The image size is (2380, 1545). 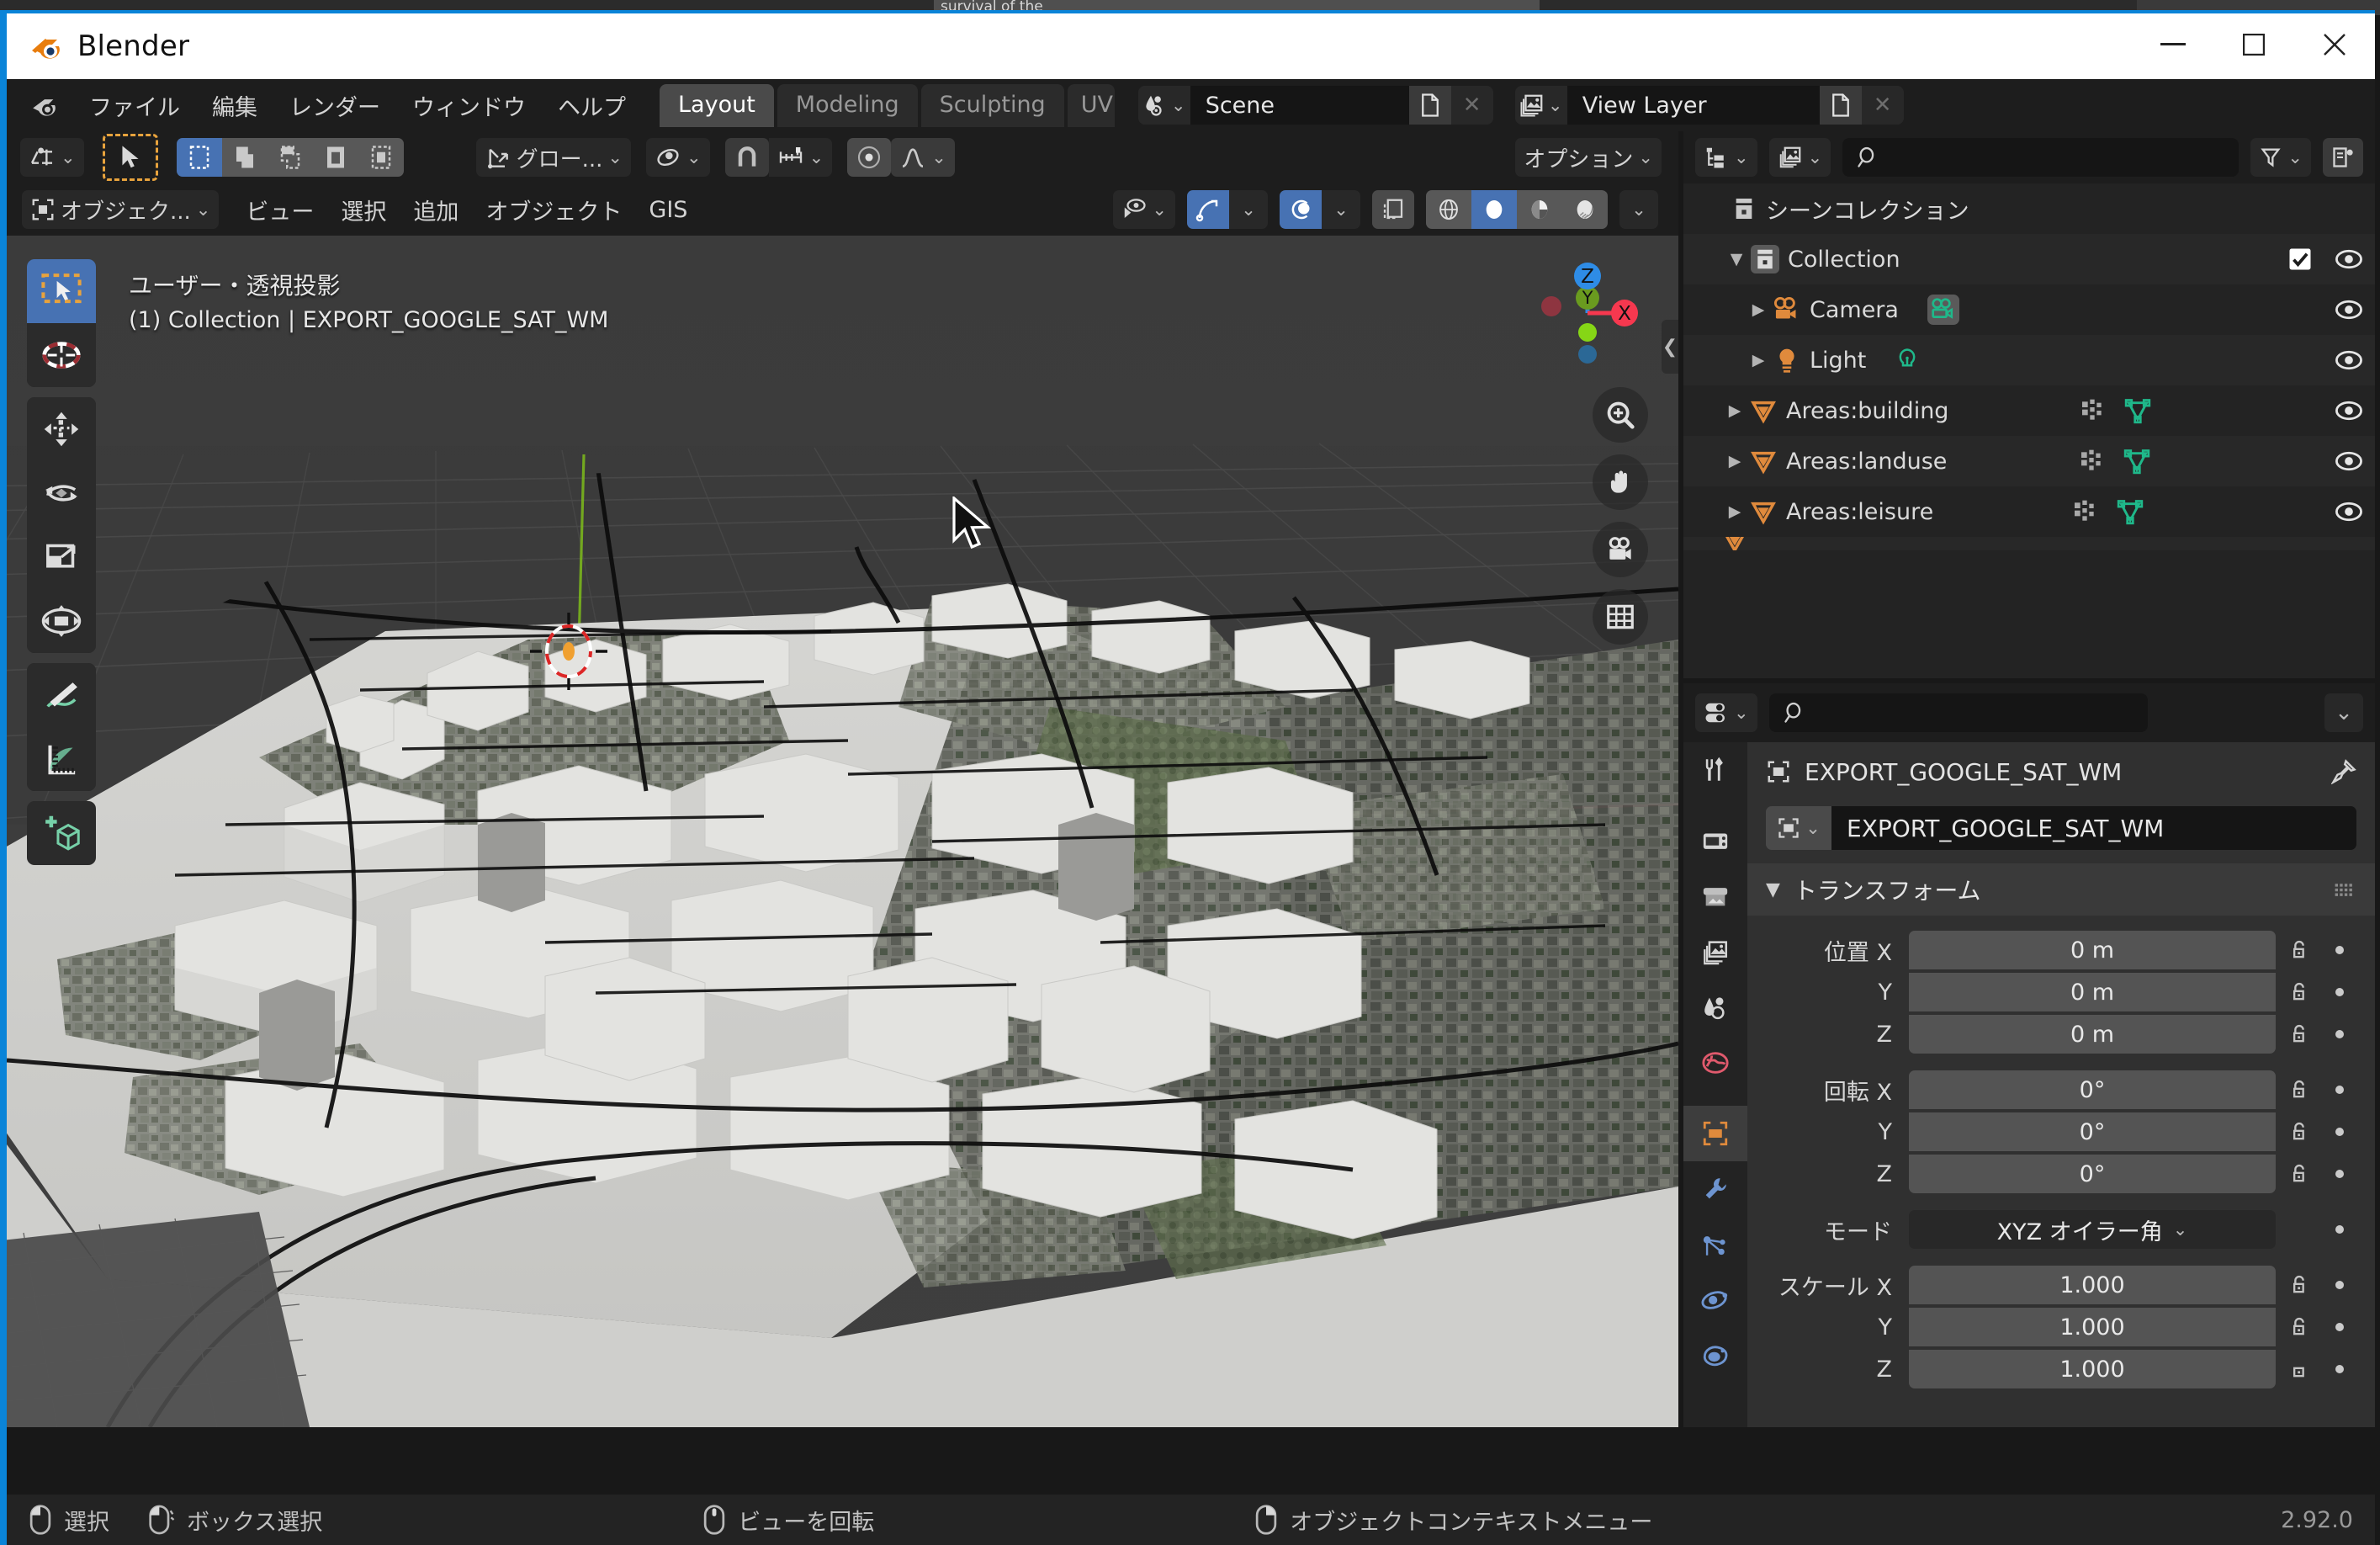 What do you see at coordinates (2299, 1132) in the screenshot?
I see `lock-rotation-y-icon` at bounding box center [2299, 1132].